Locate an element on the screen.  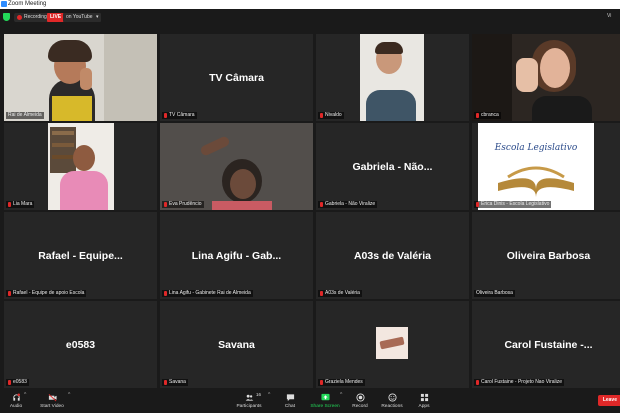
chevron-down-icon: ▾ is located at coordinates (97, 17).